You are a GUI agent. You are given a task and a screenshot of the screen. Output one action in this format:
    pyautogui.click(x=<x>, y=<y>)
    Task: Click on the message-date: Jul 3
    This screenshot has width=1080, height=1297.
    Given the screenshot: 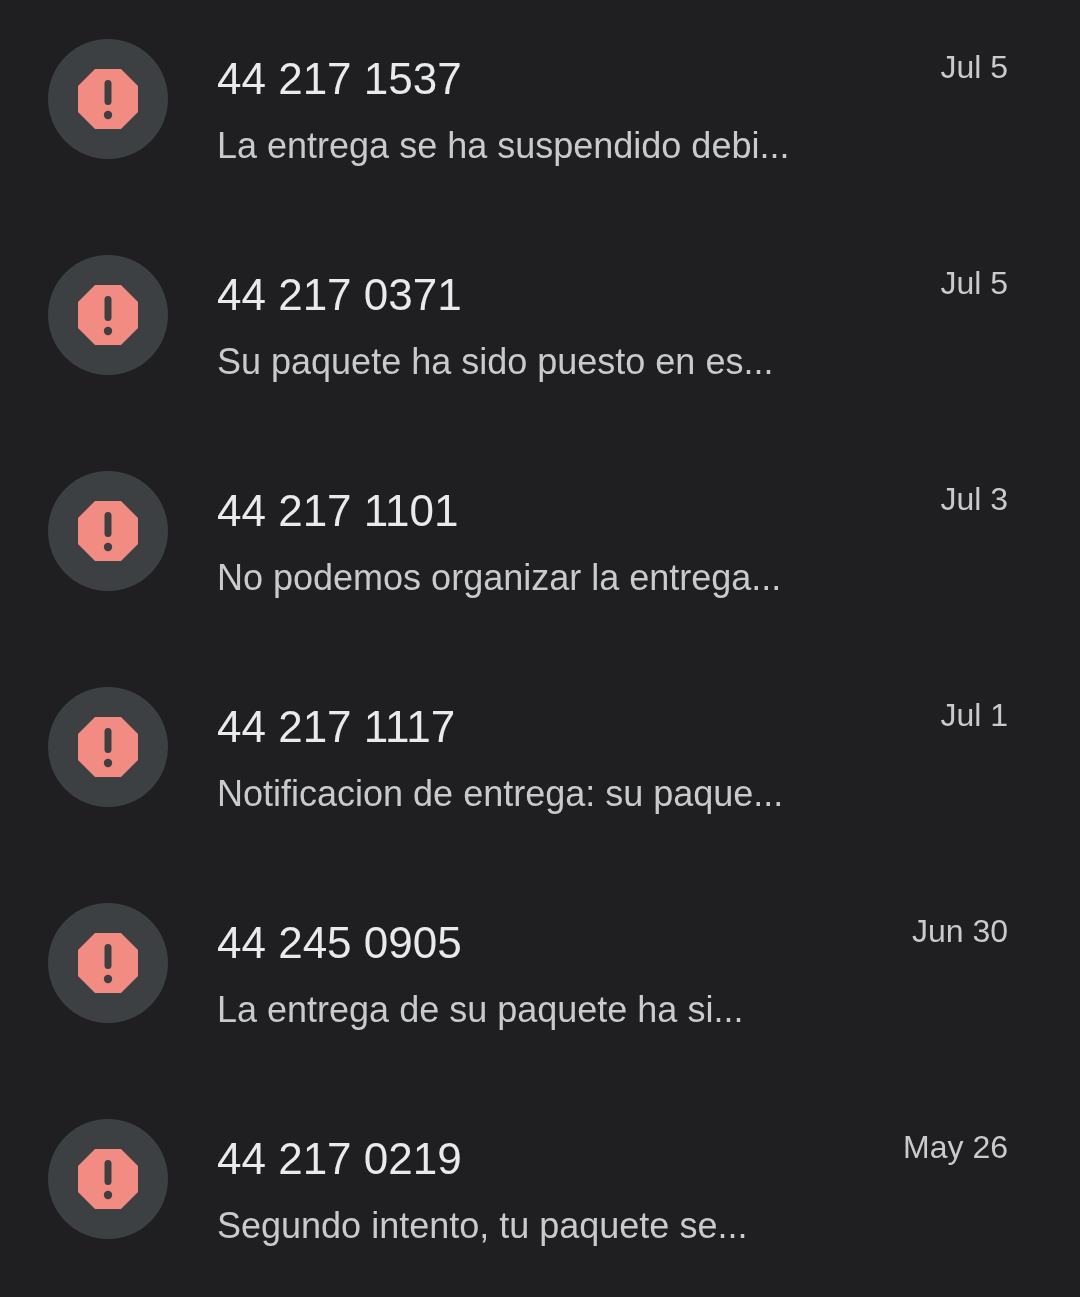 What is the action you would take?
    pyautogui.click(x=974, y=499)
    